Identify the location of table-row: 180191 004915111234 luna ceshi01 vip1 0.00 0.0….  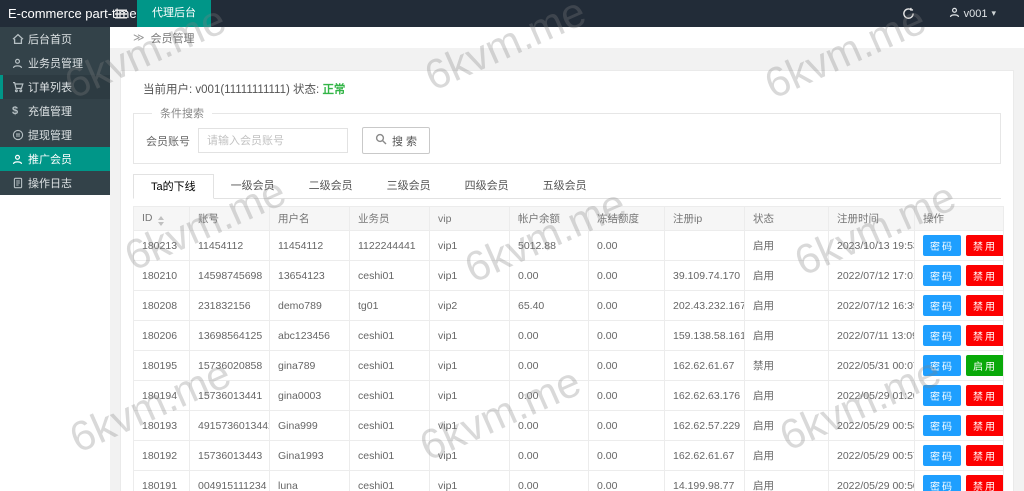
(568, 480).